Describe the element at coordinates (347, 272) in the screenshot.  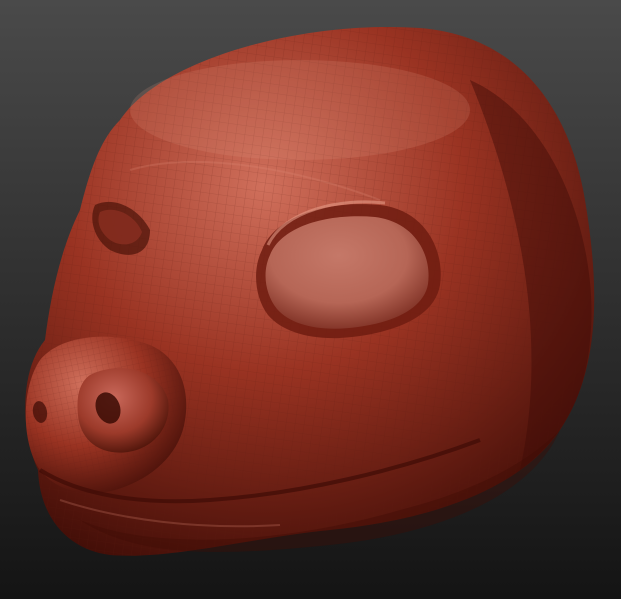
I see `eye-opening` at that location.